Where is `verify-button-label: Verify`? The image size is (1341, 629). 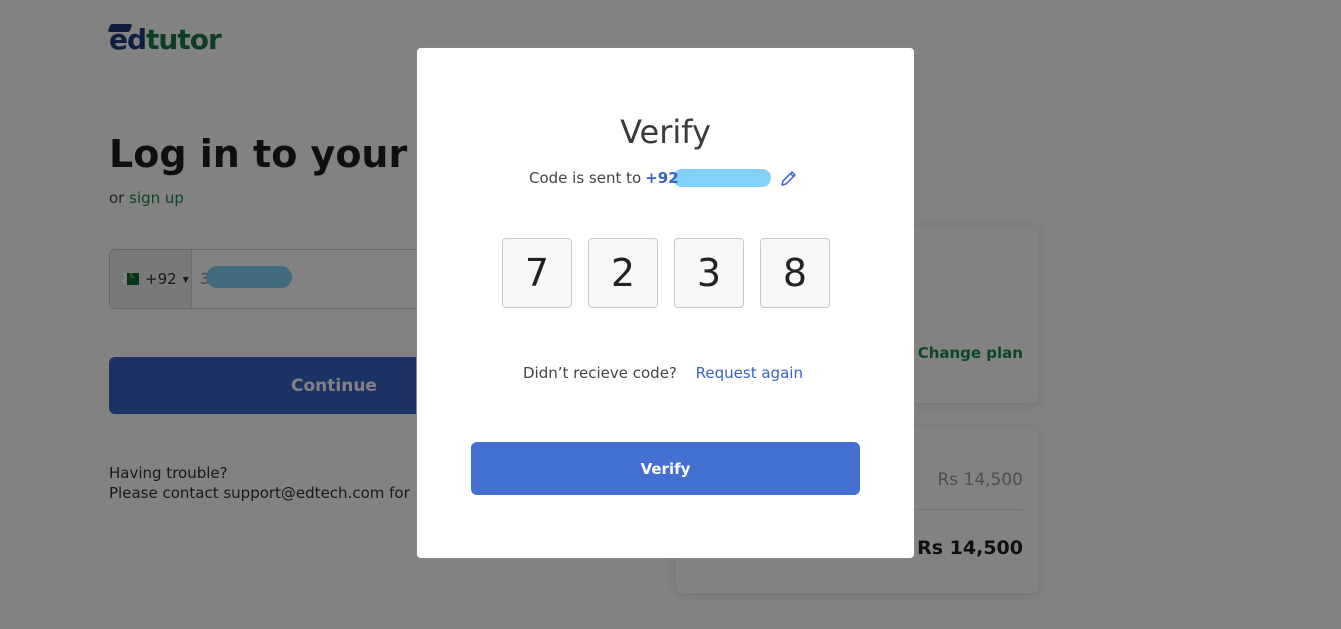 verify-button-label: Verify is located at coordinates (665, 468).